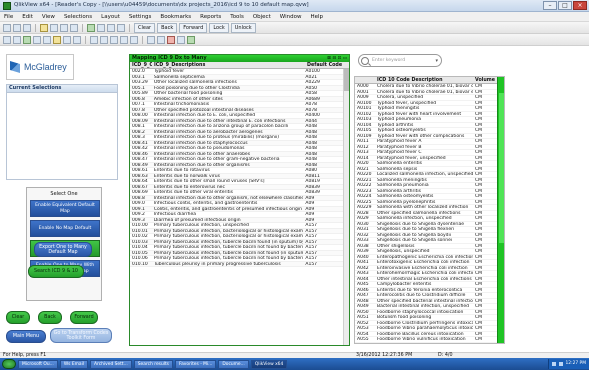 The height and width of the screenshot is (370, 589). Describe the element at coordinates (84, 317) in the screenshot. I see `forward-button: Forward` at that location.